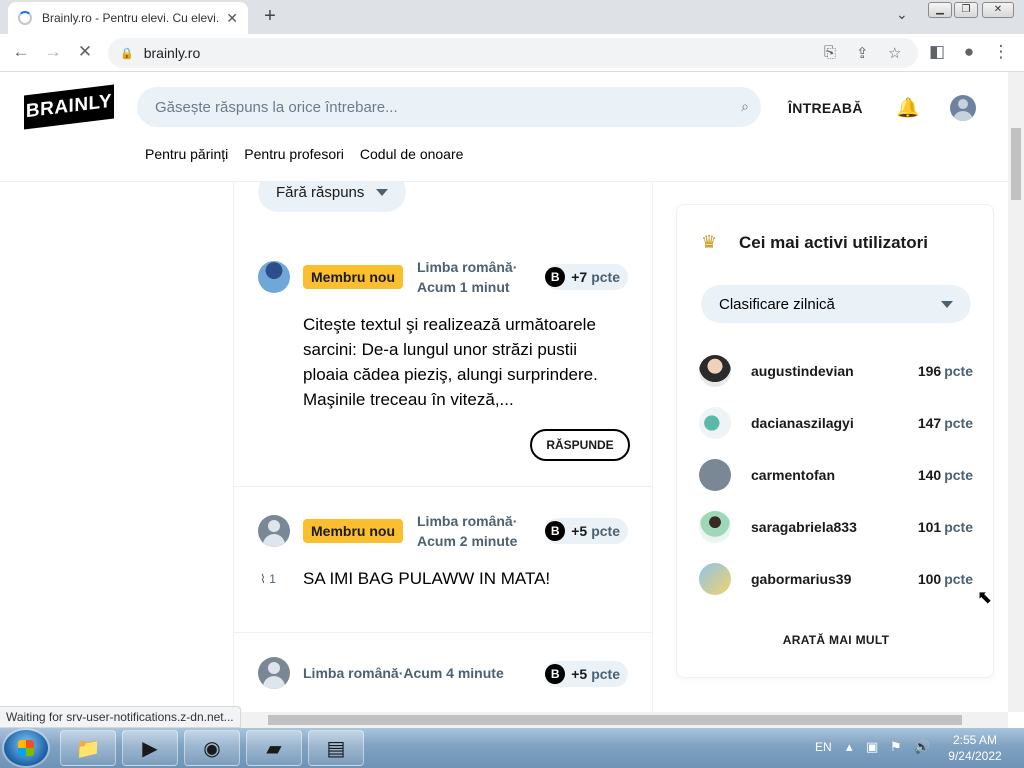 Image resolution: width=1024 pixels, height=768 pixels. Describe the element at coordinates (150, 748) in the screenshot. I see `media-player-icon: ▶` at that location.